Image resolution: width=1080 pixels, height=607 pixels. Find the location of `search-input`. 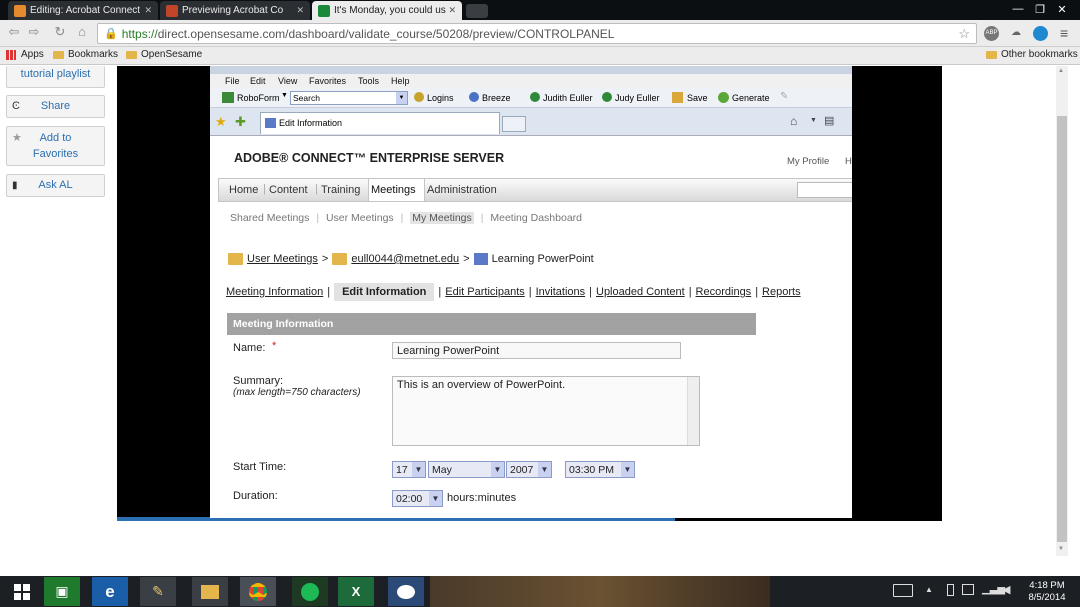

search-input is located at coordinates (824, 190).